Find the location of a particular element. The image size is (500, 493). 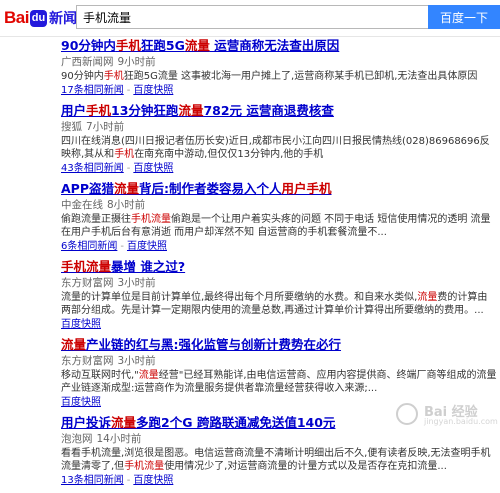

title-text: 多跑2个G 跨路联通减免送值140元 is located at coordinates (236, 422).